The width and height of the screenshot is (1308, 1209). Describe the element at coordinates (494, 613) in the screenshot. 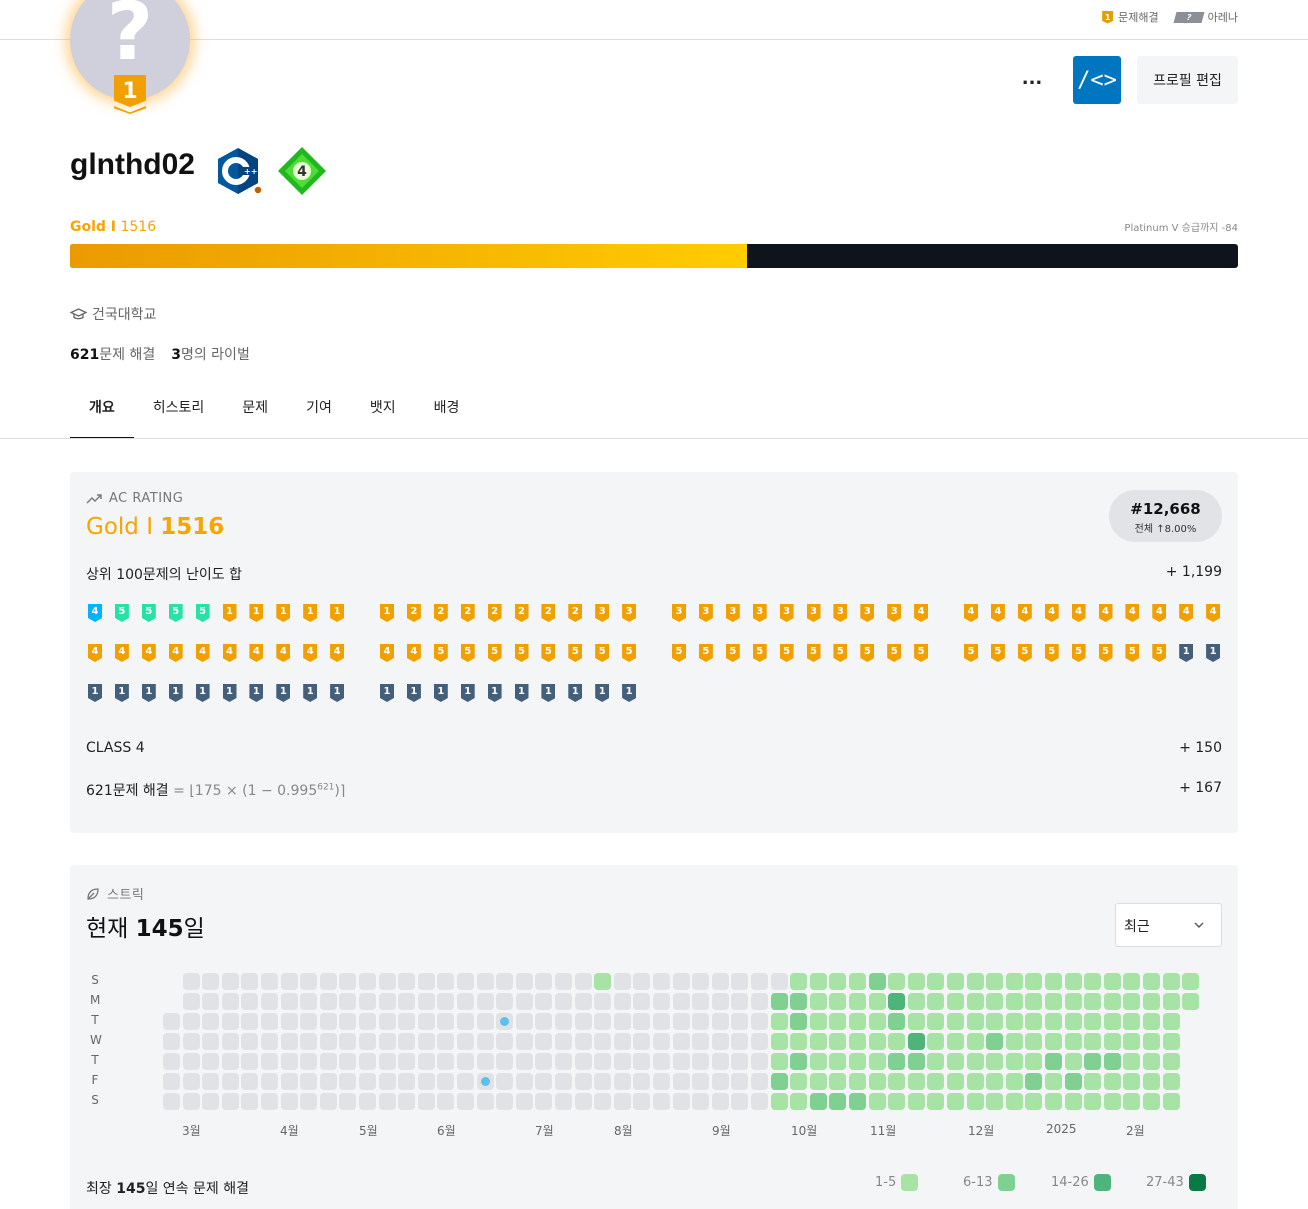

I see `problem-tier-badge: 2` at that location.